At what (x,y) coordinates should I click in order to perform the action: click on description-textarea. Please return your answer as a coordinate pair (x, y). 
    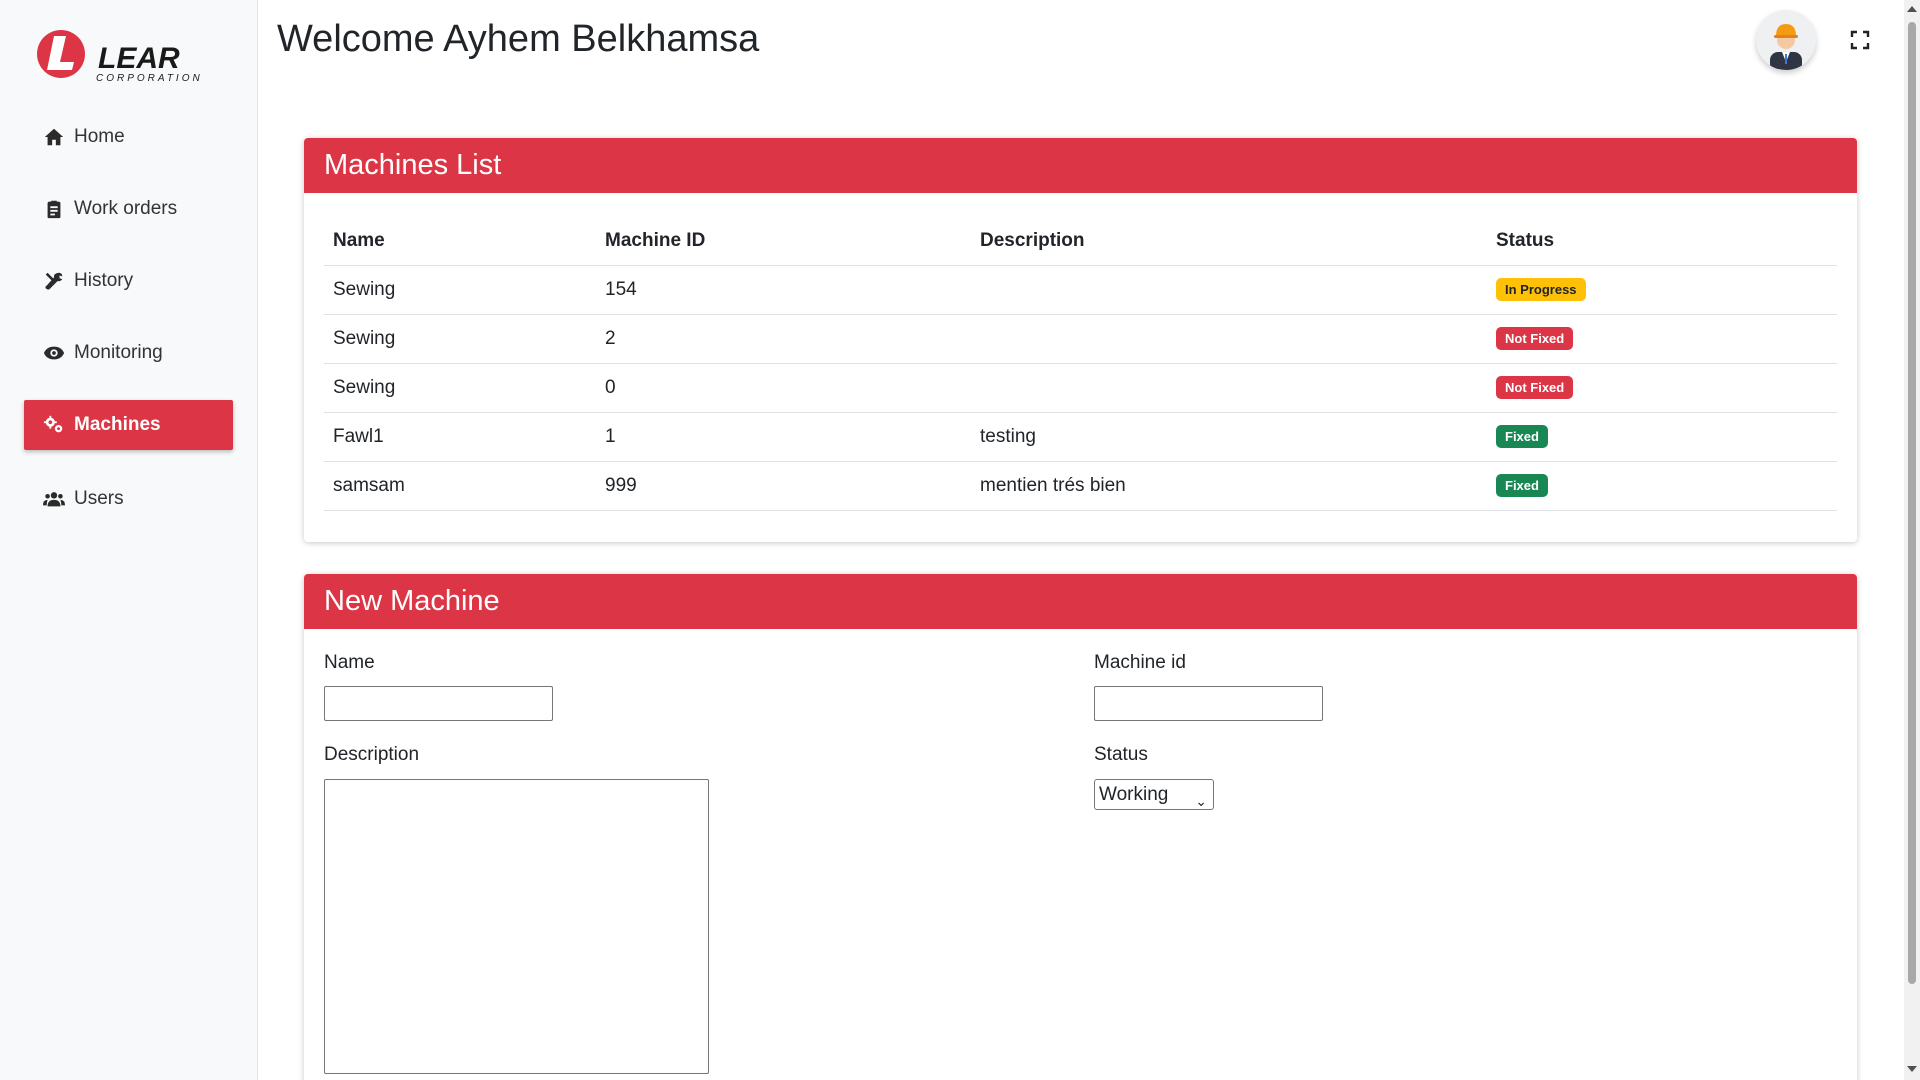
    Looking at the image, I should click on (516, 926).